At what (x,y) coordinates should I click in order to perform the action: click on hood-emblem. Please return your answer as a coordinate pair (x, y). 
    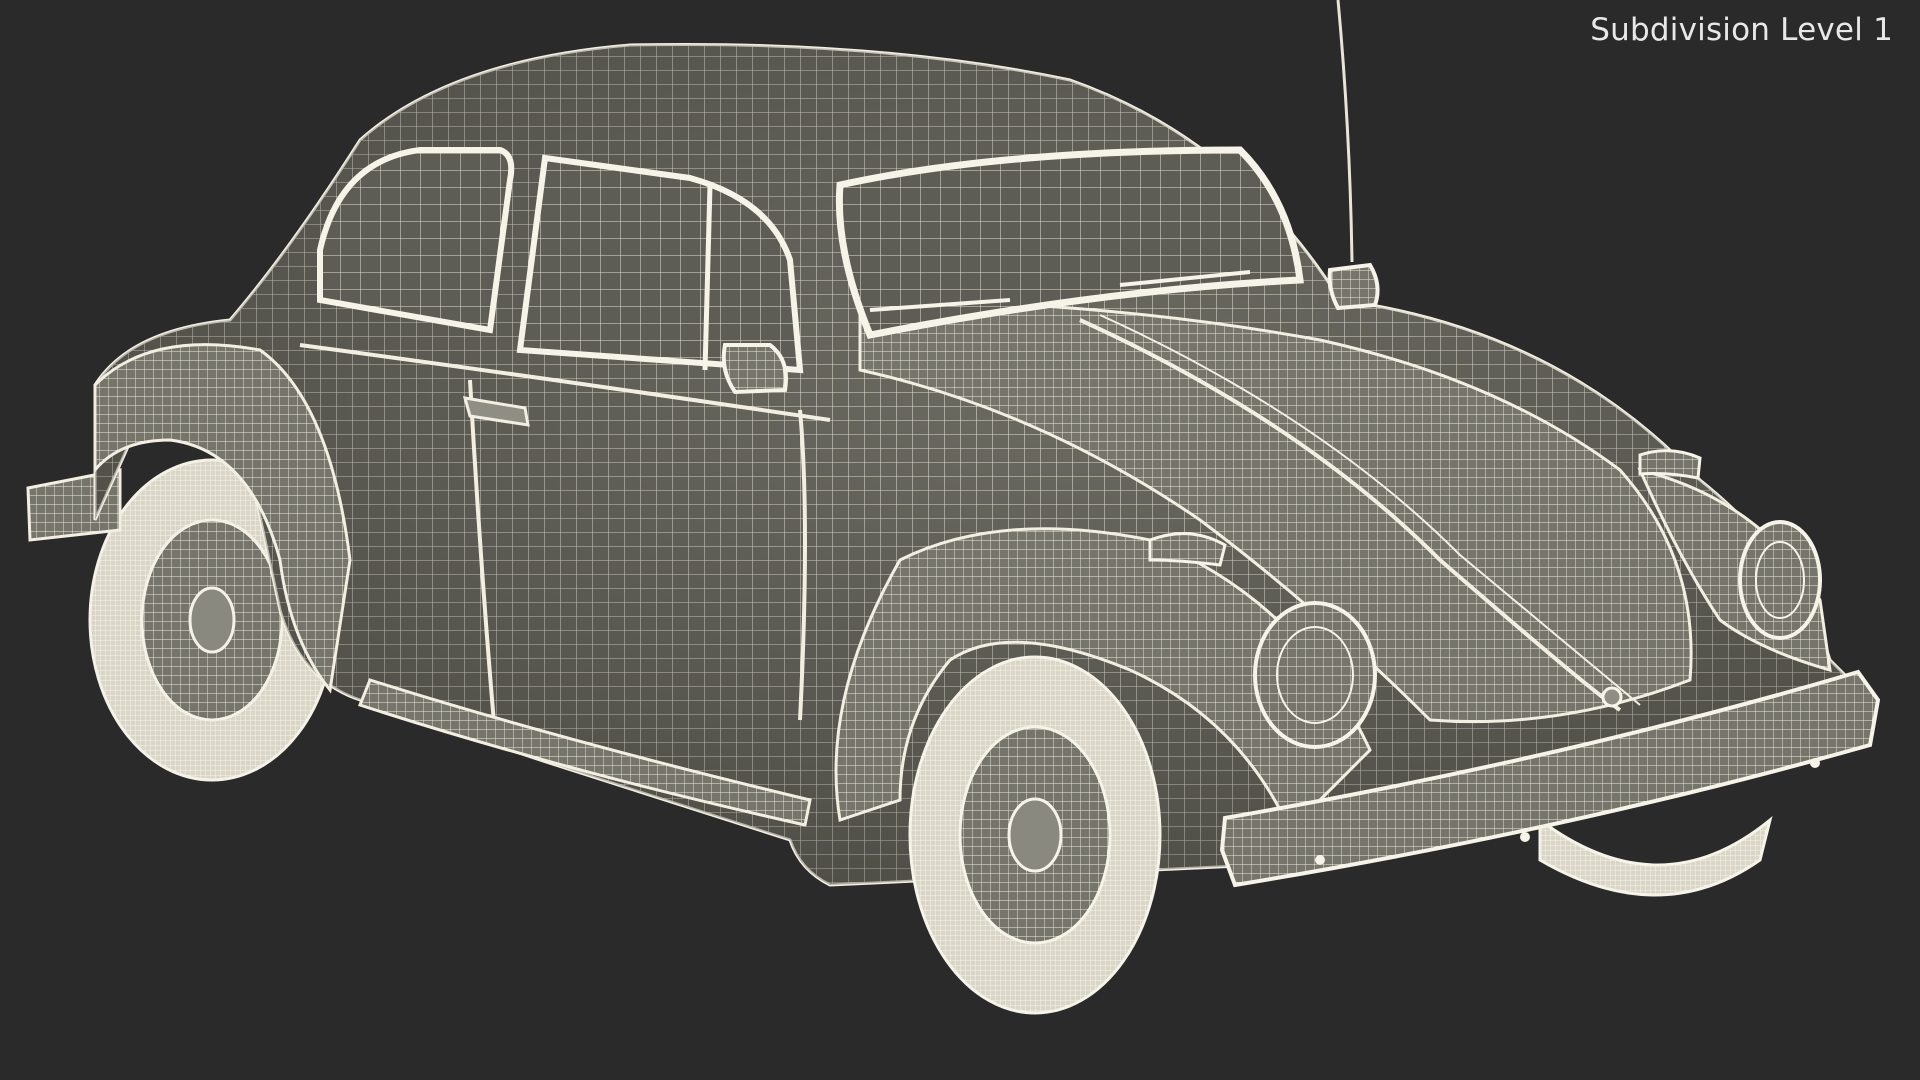
    Looking at the image, I should click on (1612, 697).